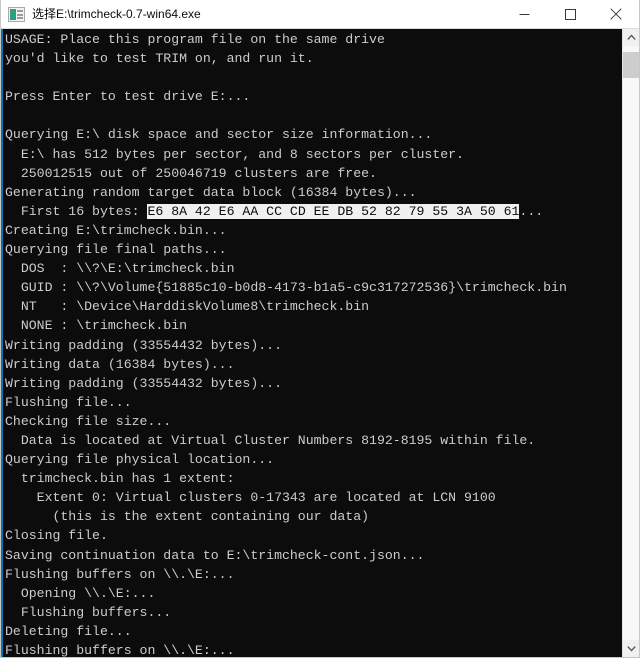 The width and height of the screenshot is (640, 658). I want to click on console-line: NONE : \trimcheck.bin, so click(96, 326).